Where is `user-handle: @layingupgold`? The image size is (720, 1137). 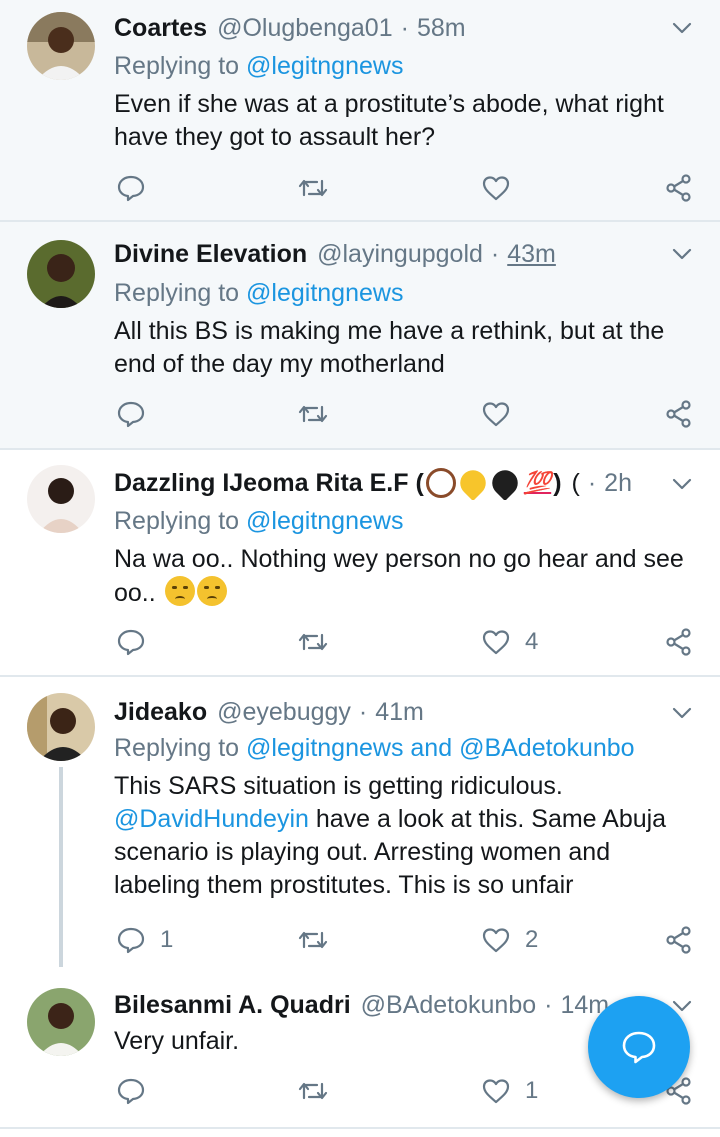 user-handle: @layingupgold is located at coordinates (400, 254).